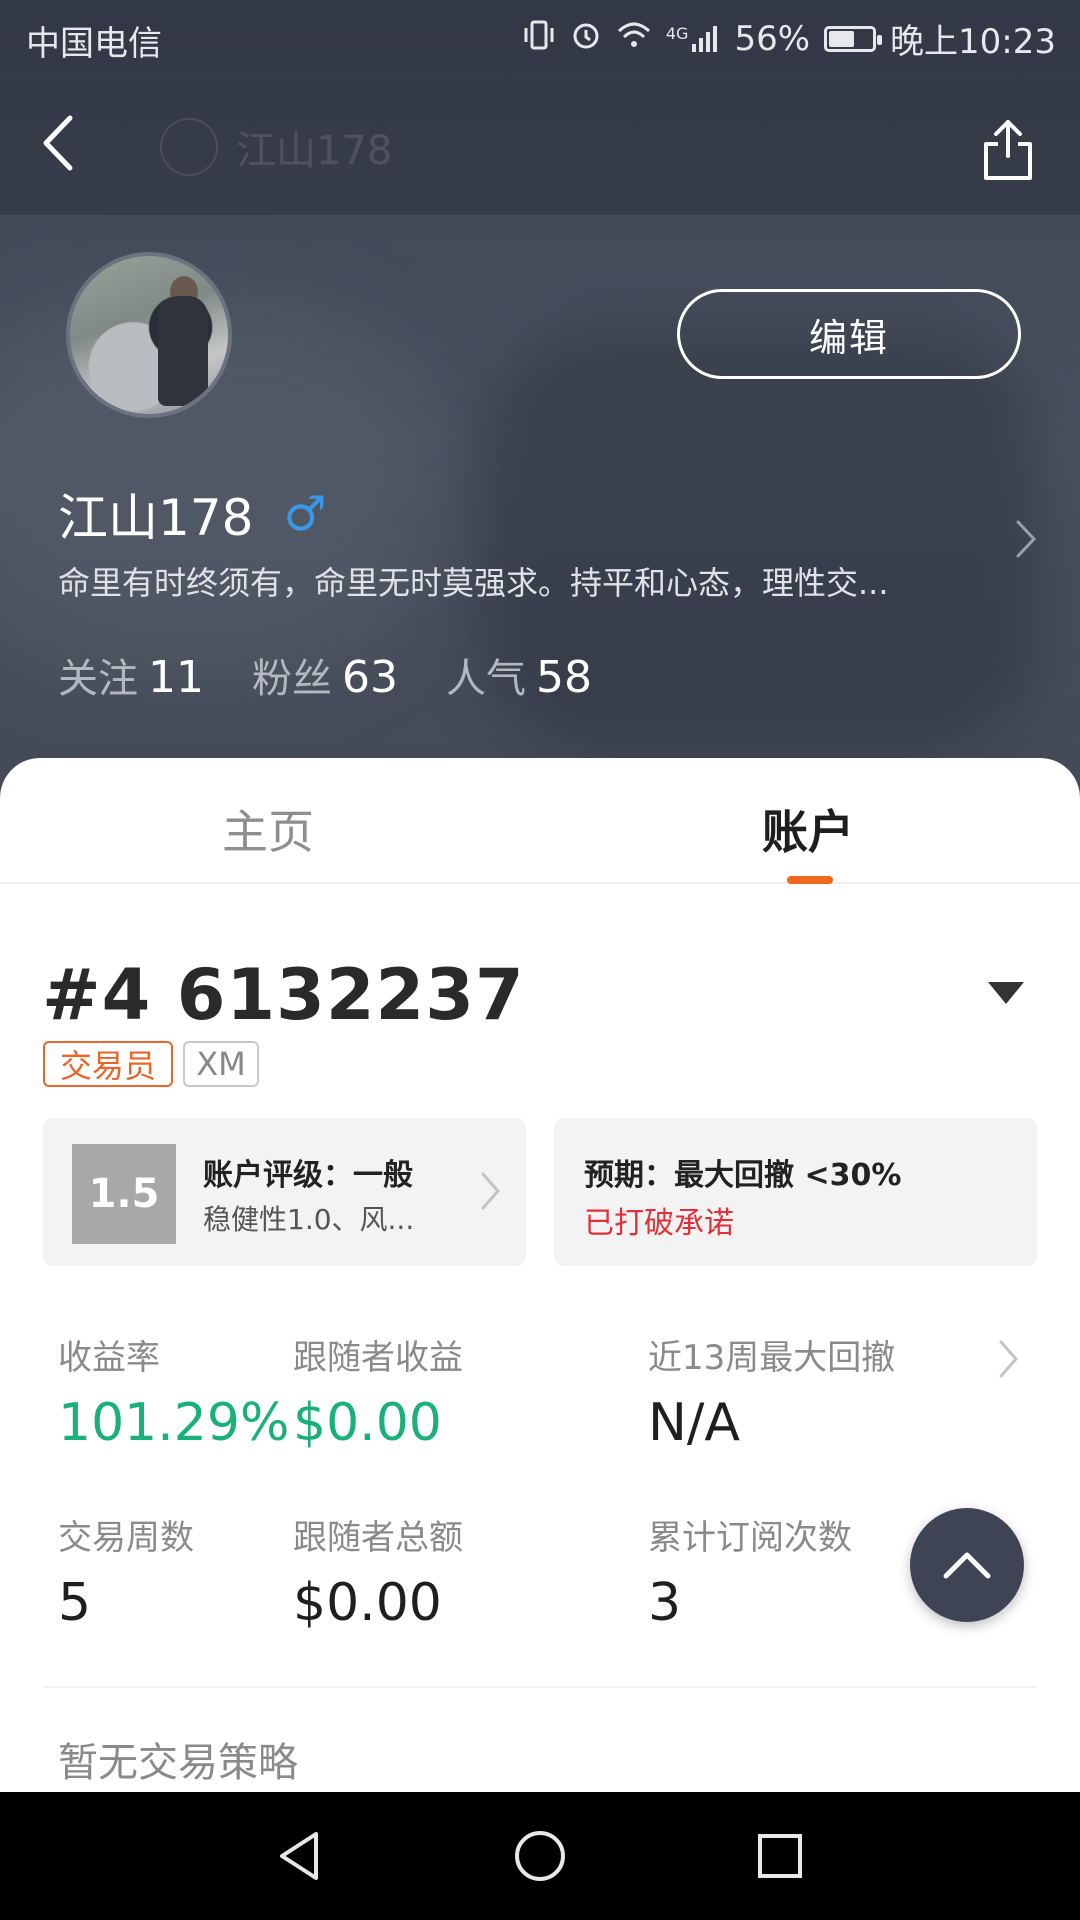  What do you see at coordinates (1008, 150) in the screenshot?
I see `share-icon` at bounding box center [1008, 150].